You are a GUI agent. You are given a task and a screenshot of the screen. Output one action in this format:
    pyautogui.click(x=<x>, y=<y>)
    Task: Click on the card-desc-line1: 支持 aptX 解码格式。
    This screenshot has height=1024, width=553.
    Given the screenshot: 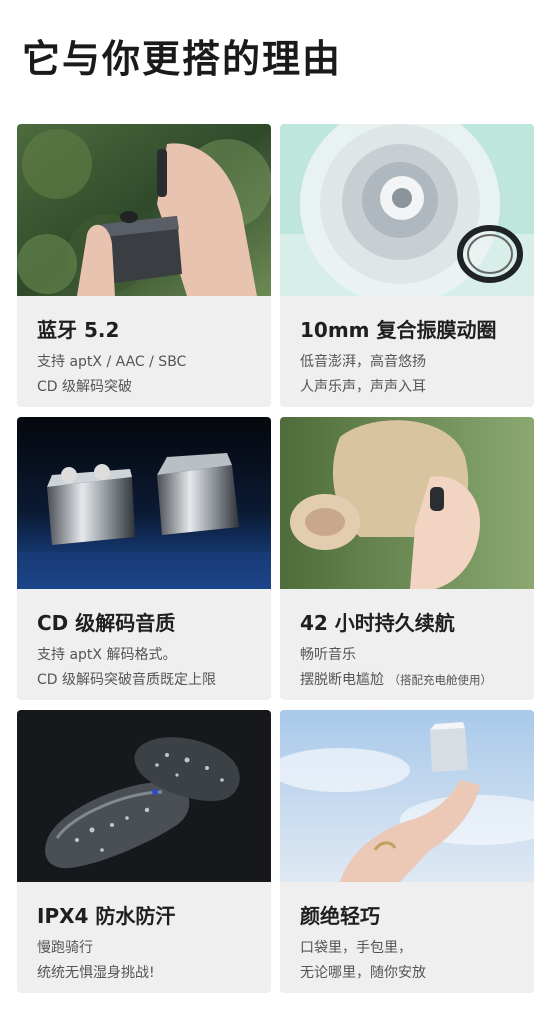 What is the action you would take?
    pyautogui.click(x=107, y=655)
    